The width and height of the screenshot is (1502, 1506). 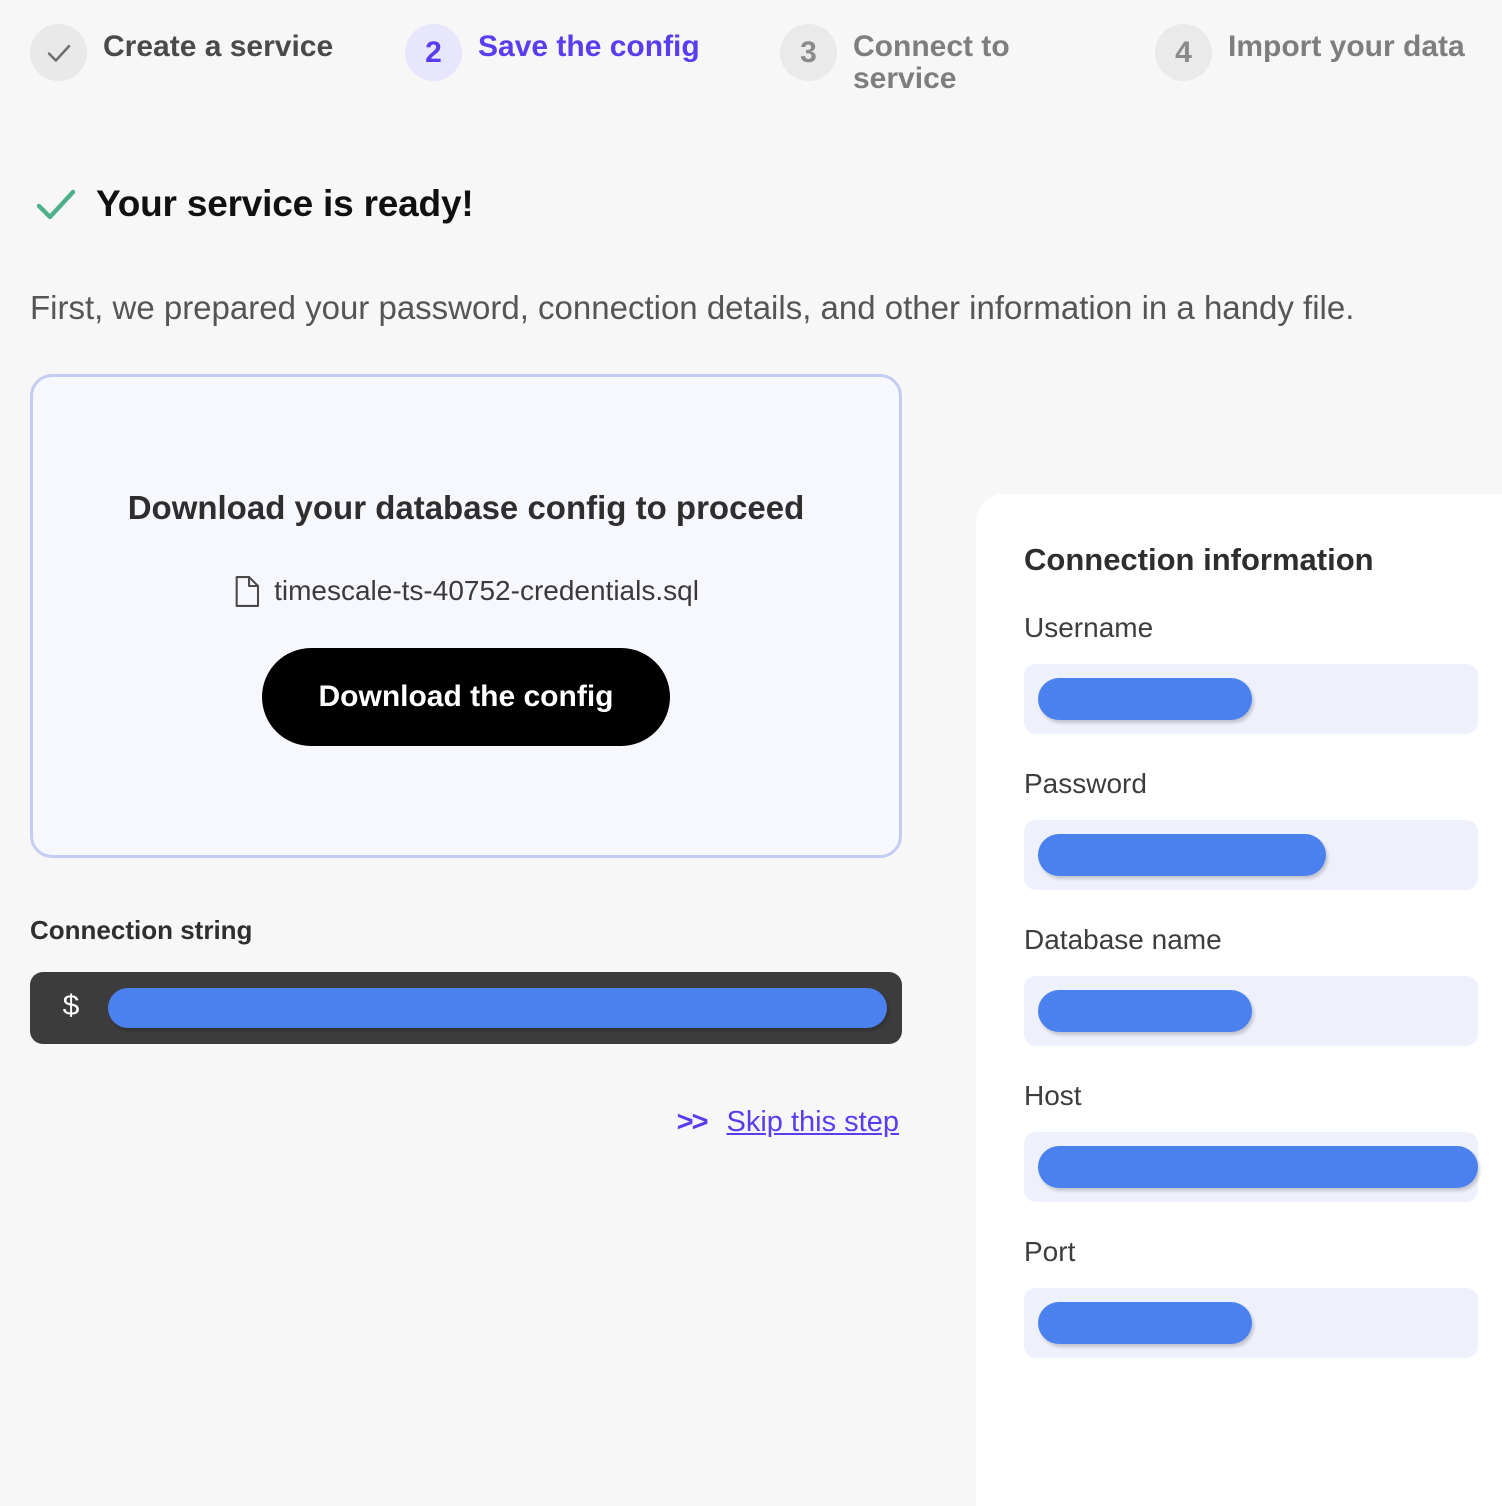 I want to click on config-file-row: timescale-ts-40752-credentials.sql, so click(x=466, y=591).